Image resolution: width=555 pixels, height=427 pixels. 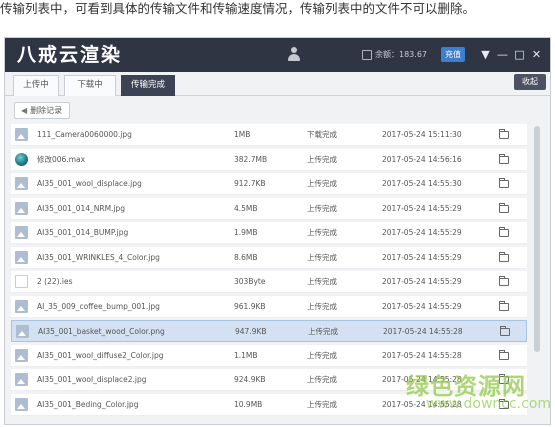 I want to click on file-size: 924.9KB, so click(x=250, y=379).